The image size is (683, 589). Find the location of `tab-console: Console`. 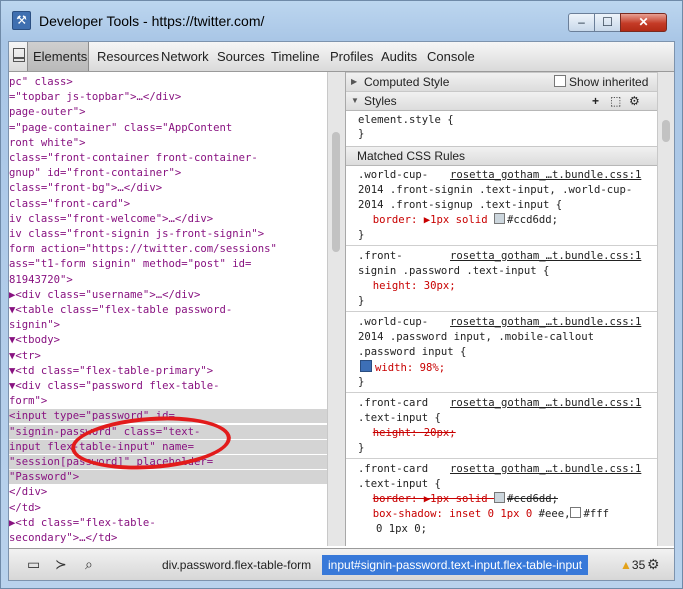

tab-console: Console is located at coordinates (451, 56).